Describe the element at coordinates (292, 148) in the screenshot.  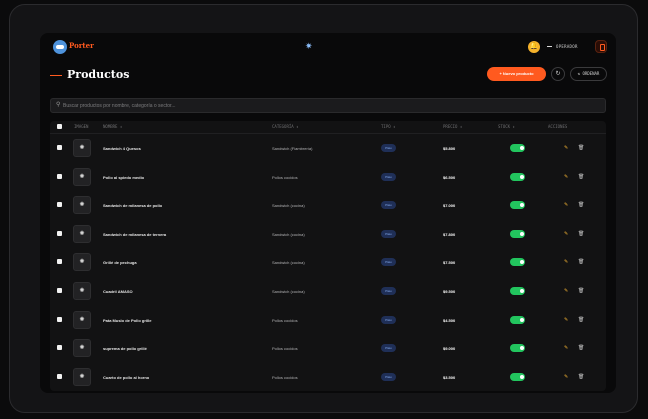
I see `product-category: Sandwich (Fiambrería)` at that location.